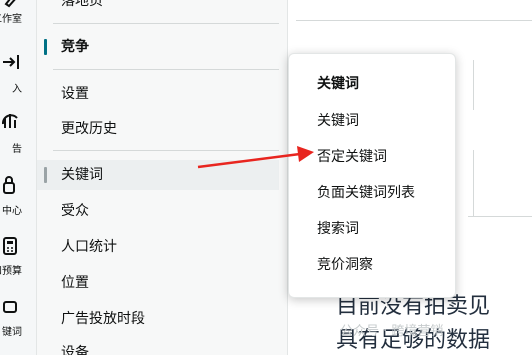  What do you see at coordinates (75, 349) in the screenshot?
I see `nav-item-devices: 设备` at bounding box center [75, 349].